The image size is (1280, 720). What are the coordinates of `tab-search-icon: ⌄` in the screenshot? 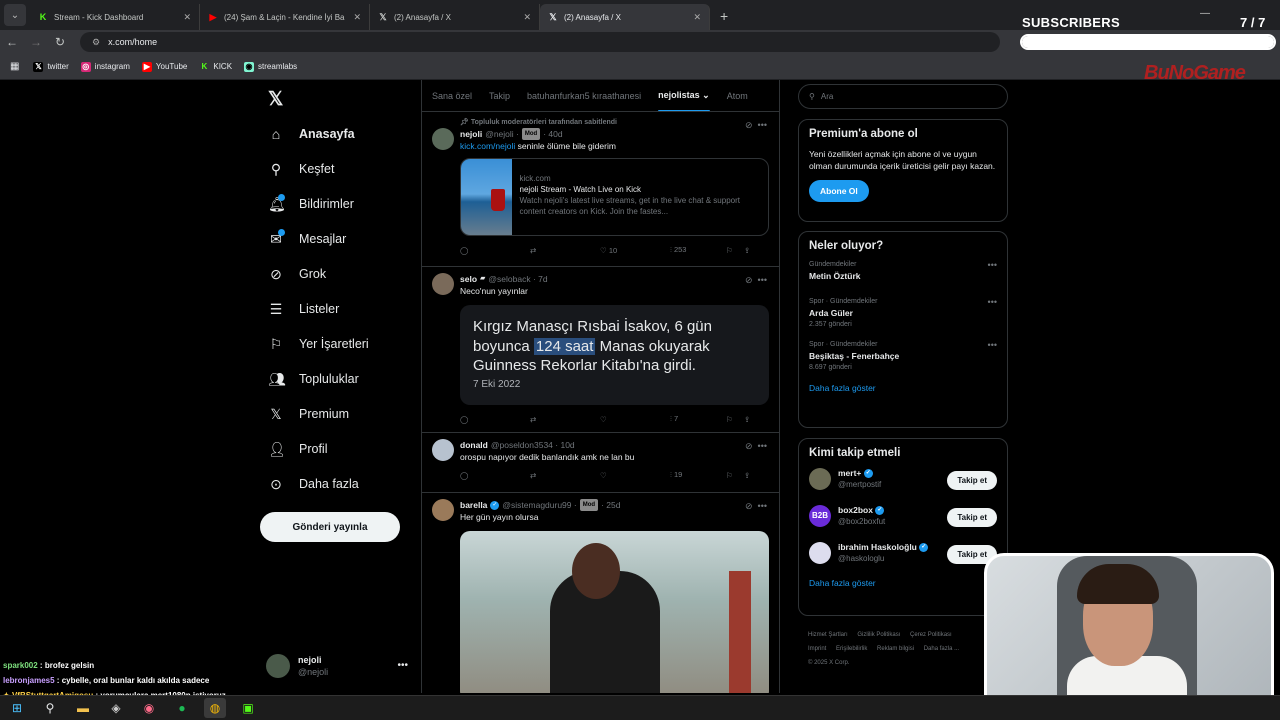 It's located at (15, 15).